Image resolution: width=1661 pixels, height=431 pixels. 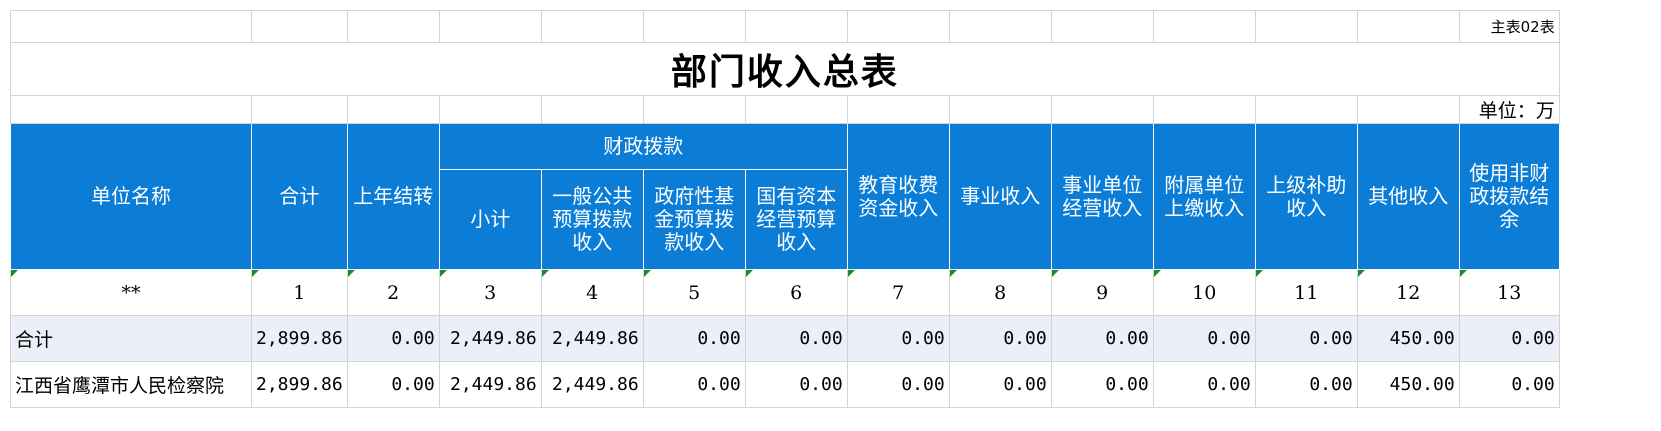 What do you see at coordinates (1204, 196) in the screenshot?
I see `header-subordinate-income: 附属单位上缴收入` at bounding box center [1204, 196].